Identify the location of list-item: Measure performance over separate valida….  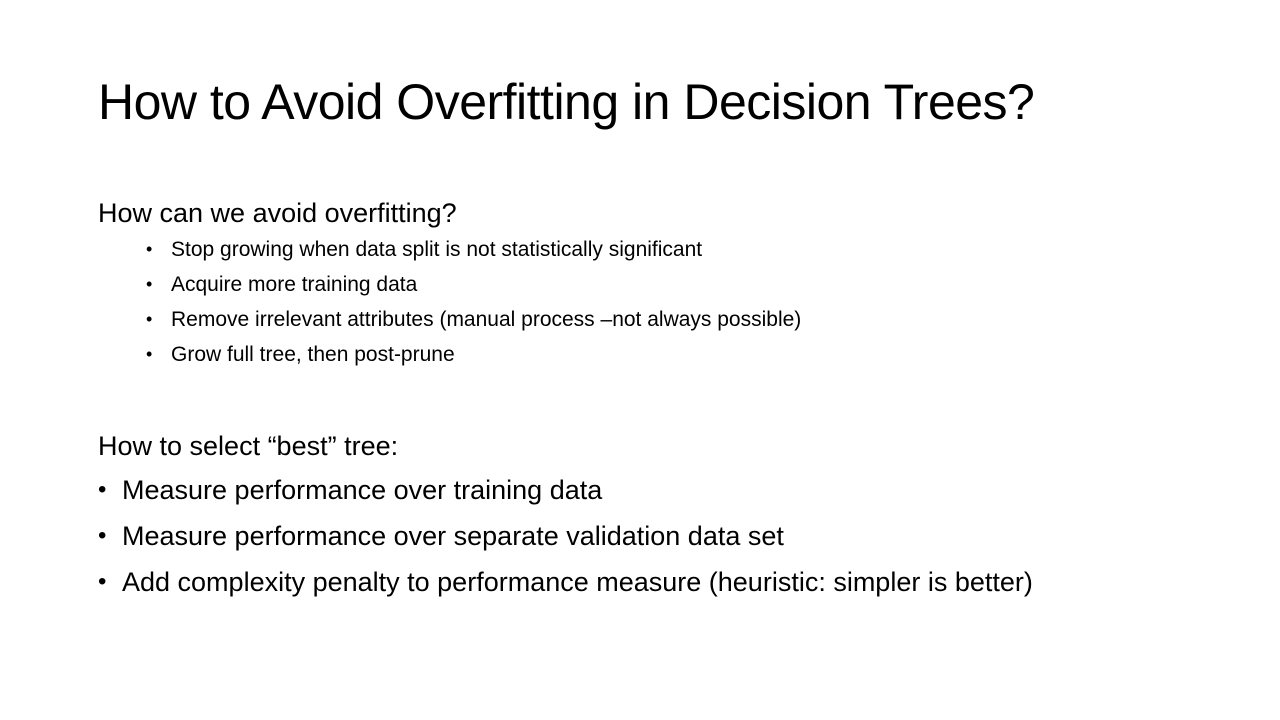
(610, 536).